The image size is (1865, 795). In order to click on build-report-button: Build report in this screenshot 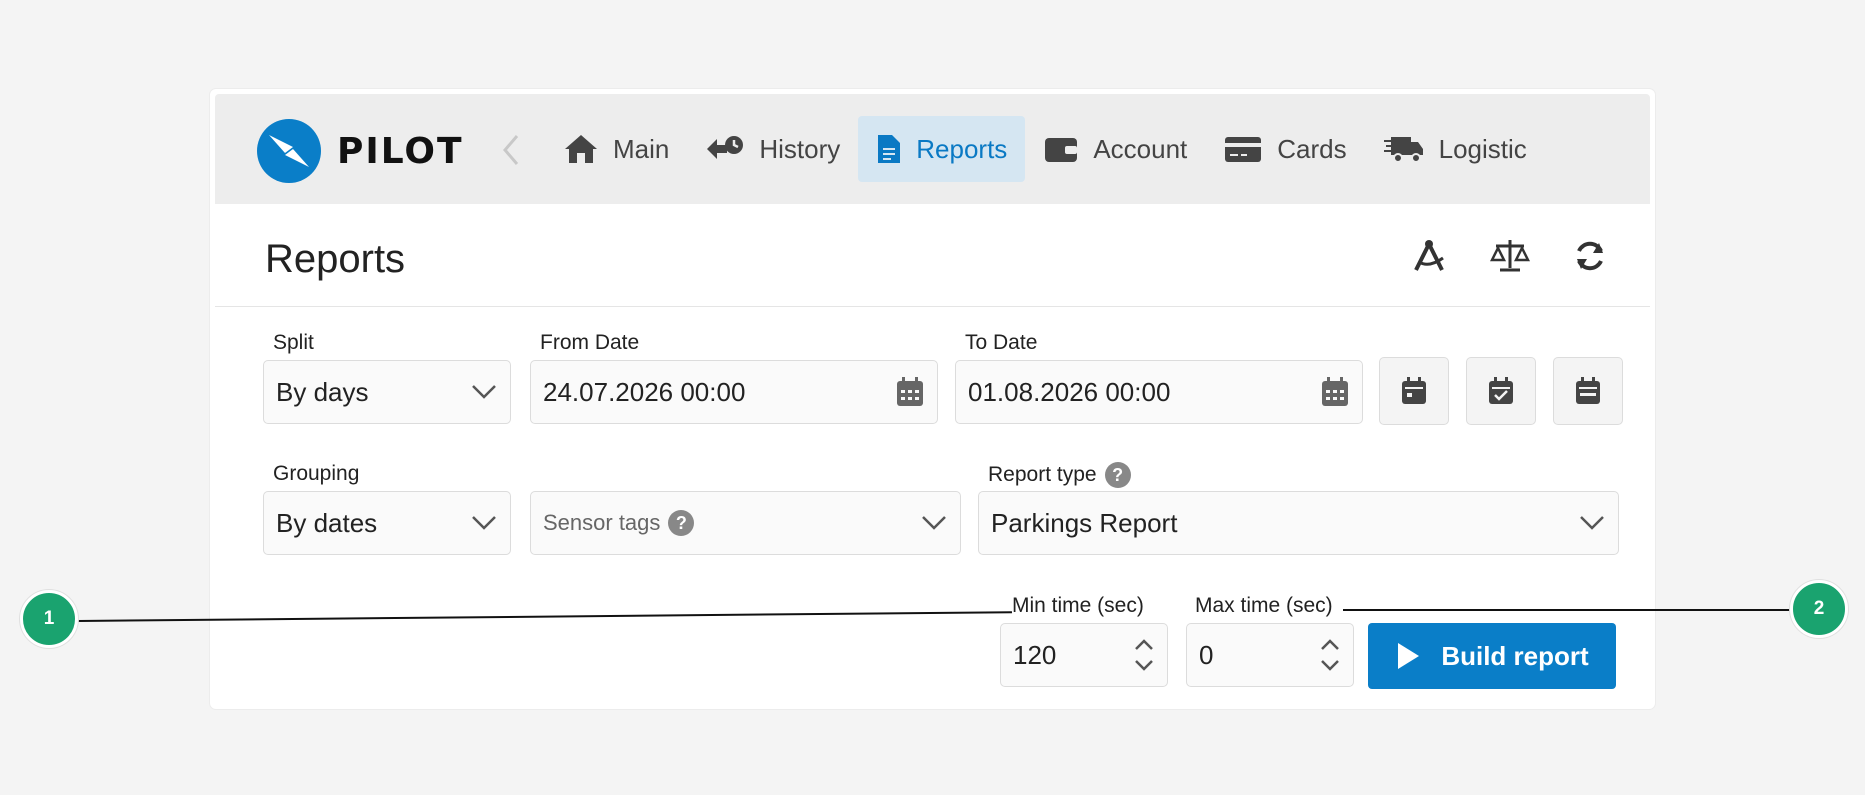, I will do `click(1492, 656)`.